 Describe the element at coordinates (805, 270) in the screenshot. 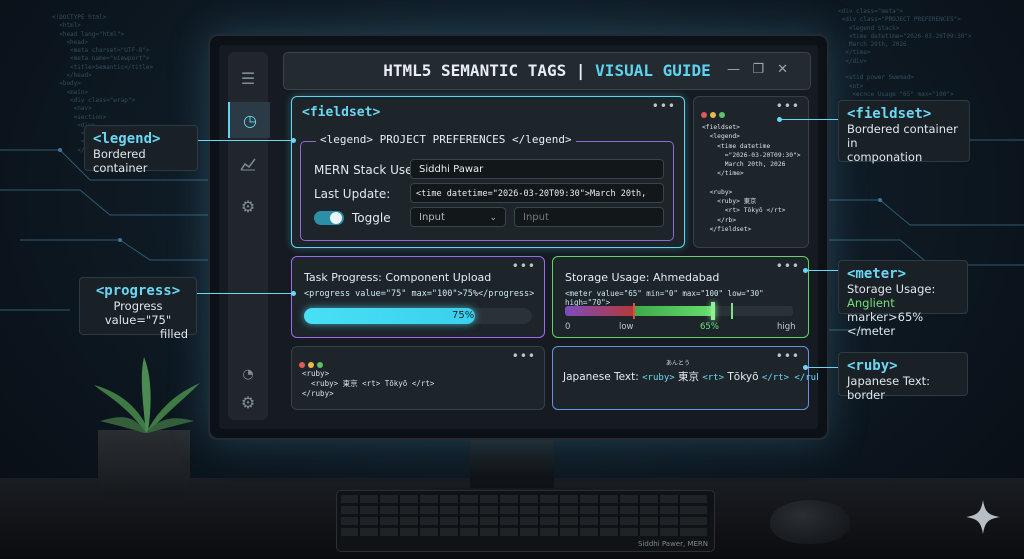

I see `meter-callout-dot` at that location.